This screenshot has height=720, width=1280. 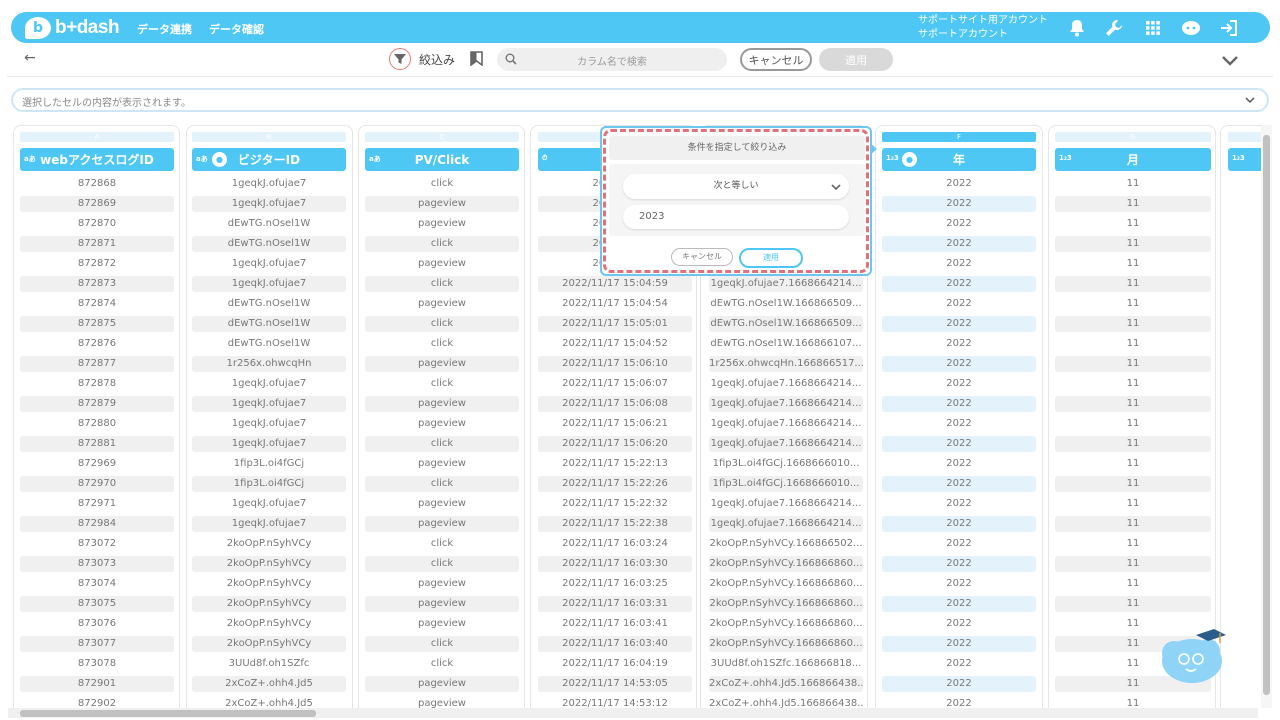 I want to click on nav-data-check: データ確認, so click(x=236, y=29).